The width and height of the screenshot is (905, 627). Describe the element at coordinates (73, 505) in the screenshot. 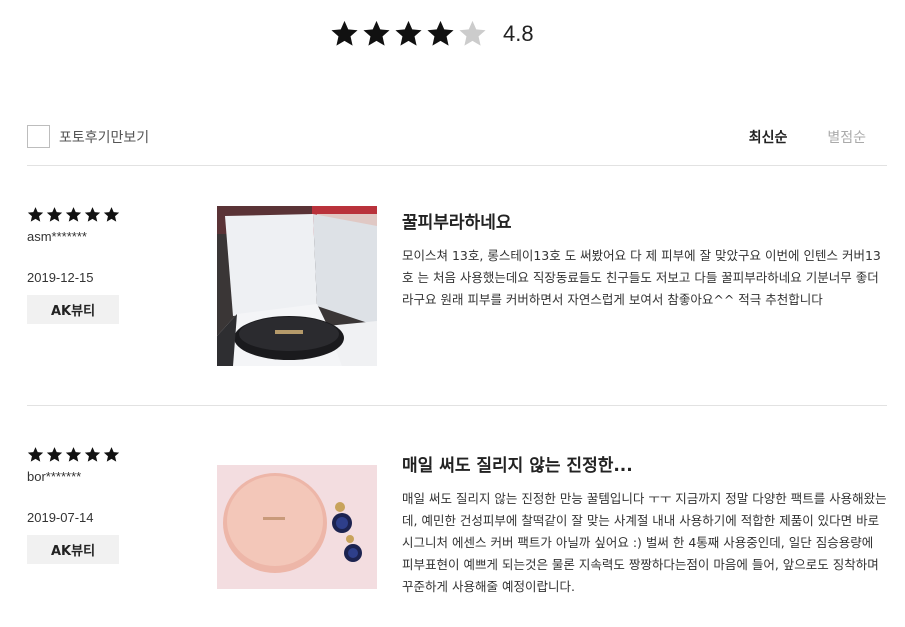

I see `review-meta: bor******* 2019-07-14 AK뷰티` at that location.